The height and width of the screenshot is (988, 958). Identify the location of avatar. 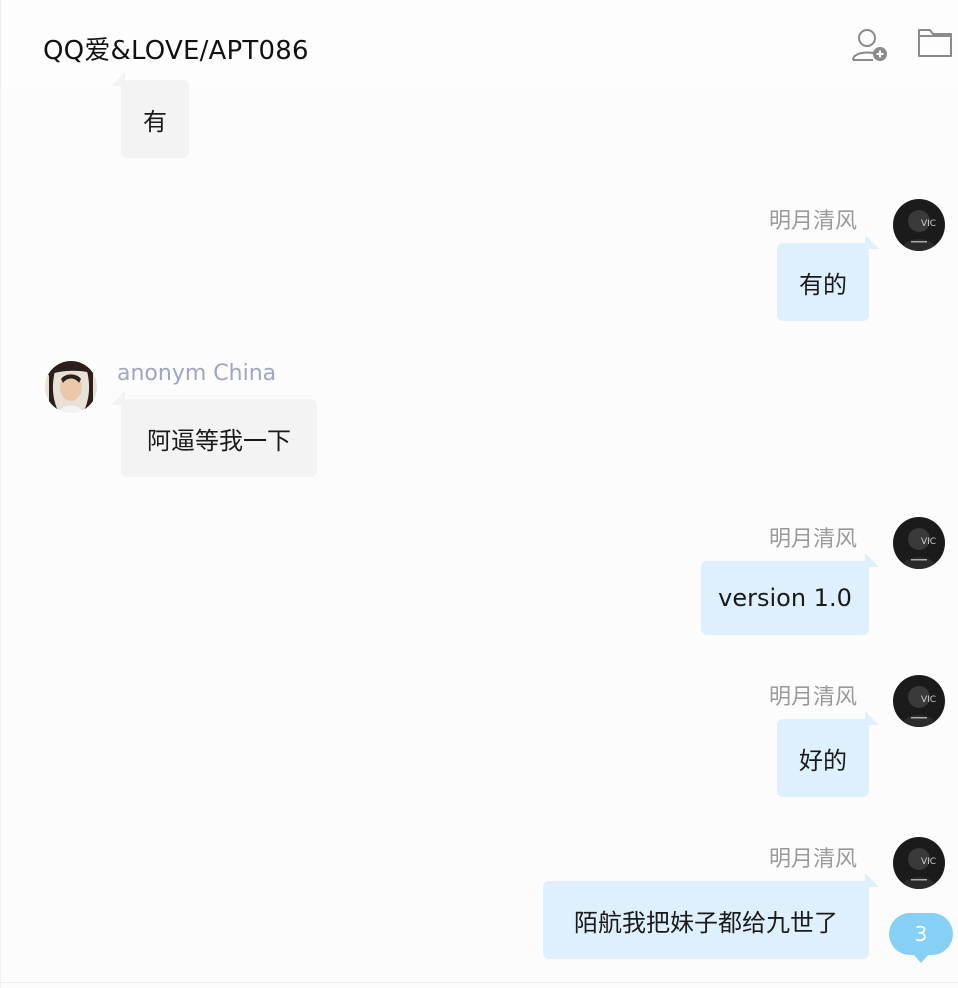
(71, 387).